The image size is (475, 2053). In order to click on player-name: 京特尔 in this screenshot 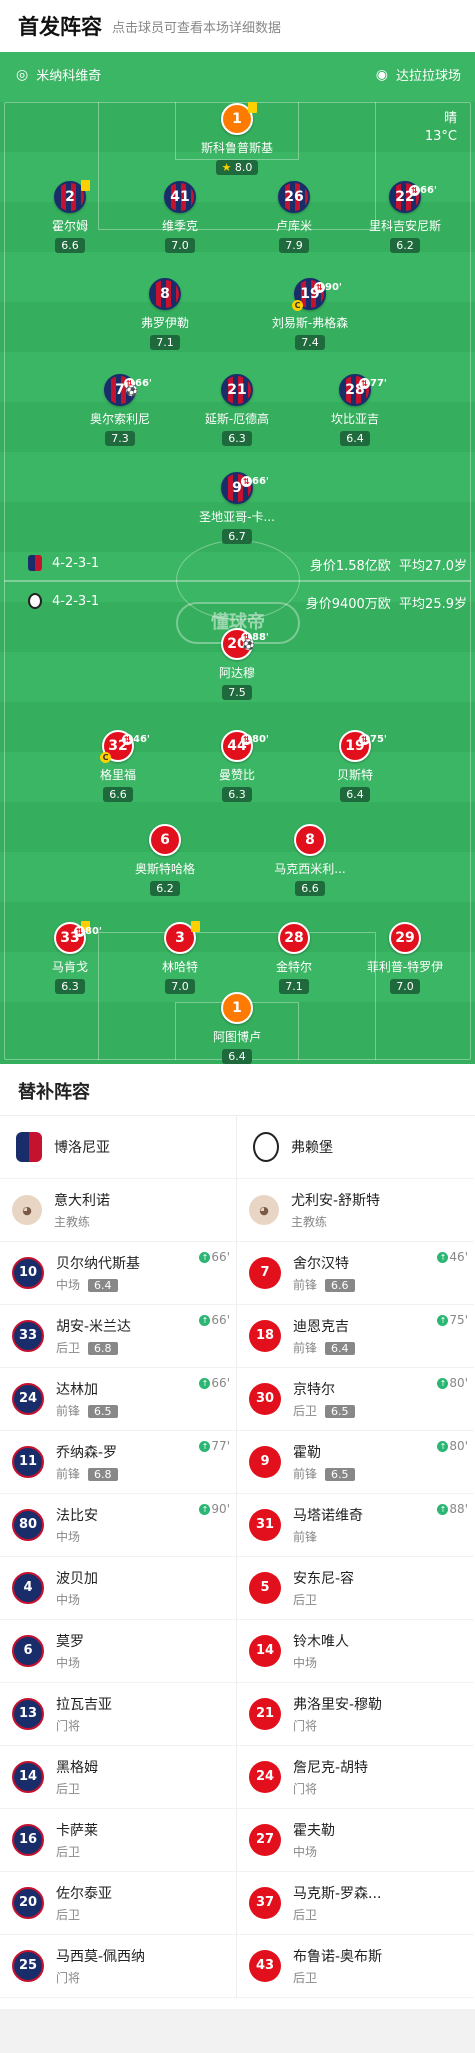, I will do `click(314, 1390)`.